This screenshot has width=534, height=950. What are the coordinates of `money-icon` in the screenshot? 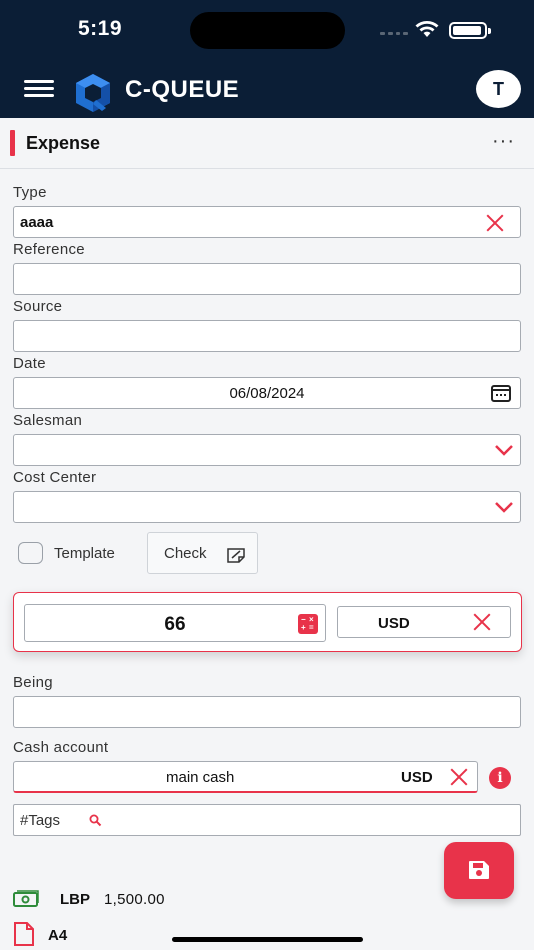 It's located at (26, 898).